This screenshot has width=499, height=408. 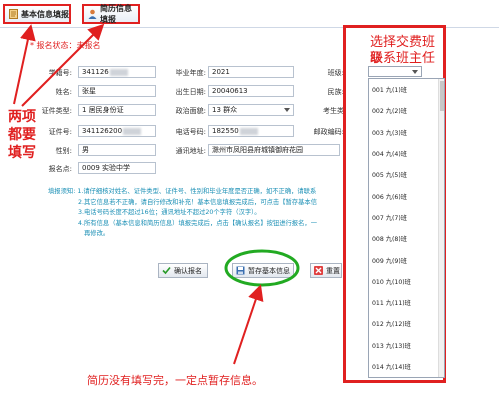 I want to click on arrow-to-save-button, so click(x=248, y=324).